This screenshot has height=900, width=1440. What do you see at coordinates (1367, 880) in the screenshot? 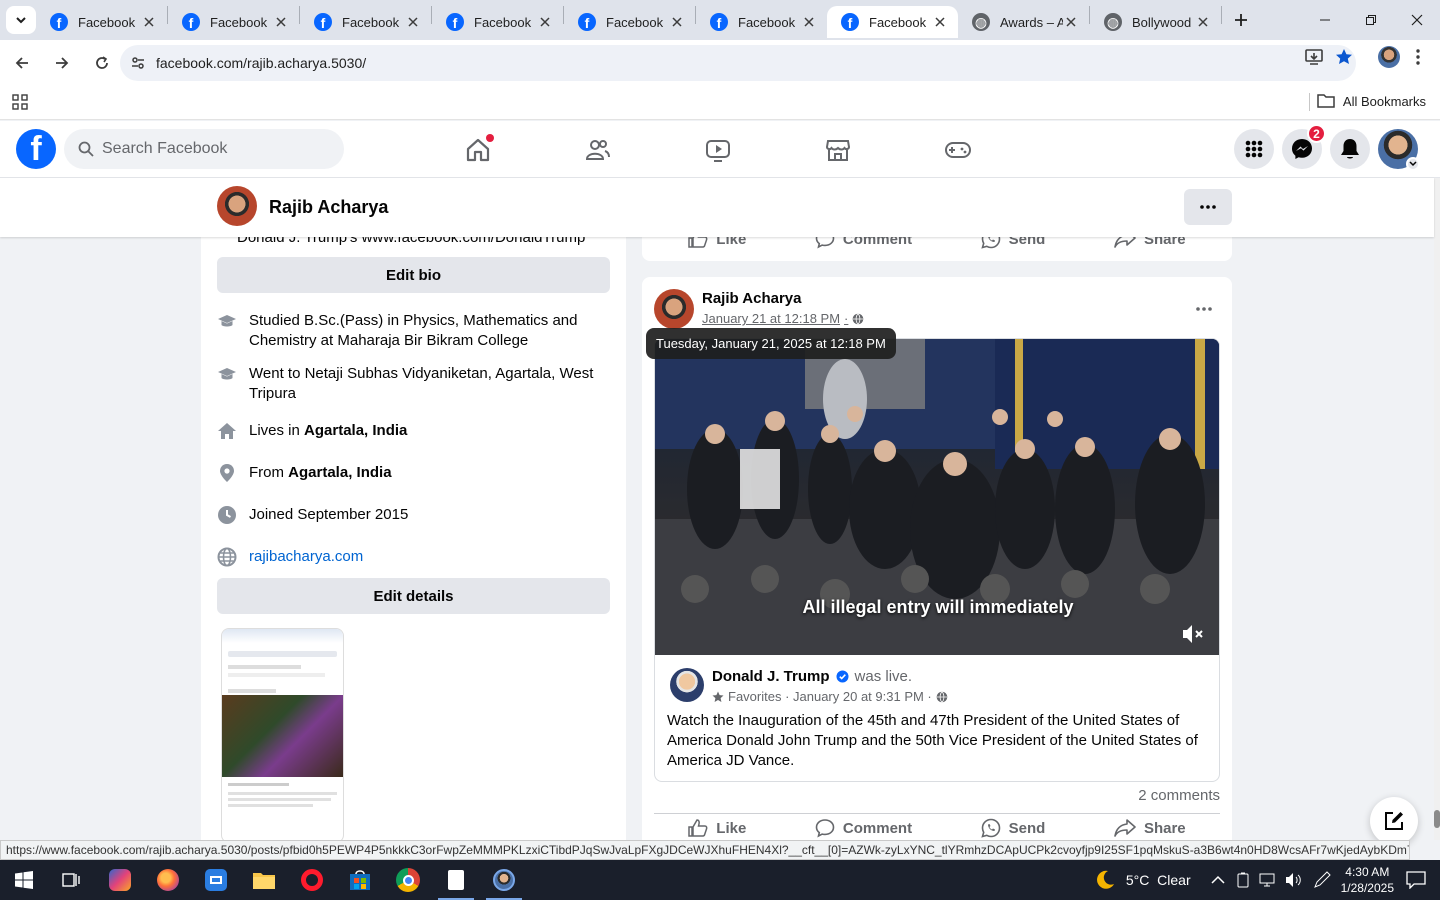
I see `system-clock: 4:30 AM 1/28/2025` at bounding box center [1367, 880].